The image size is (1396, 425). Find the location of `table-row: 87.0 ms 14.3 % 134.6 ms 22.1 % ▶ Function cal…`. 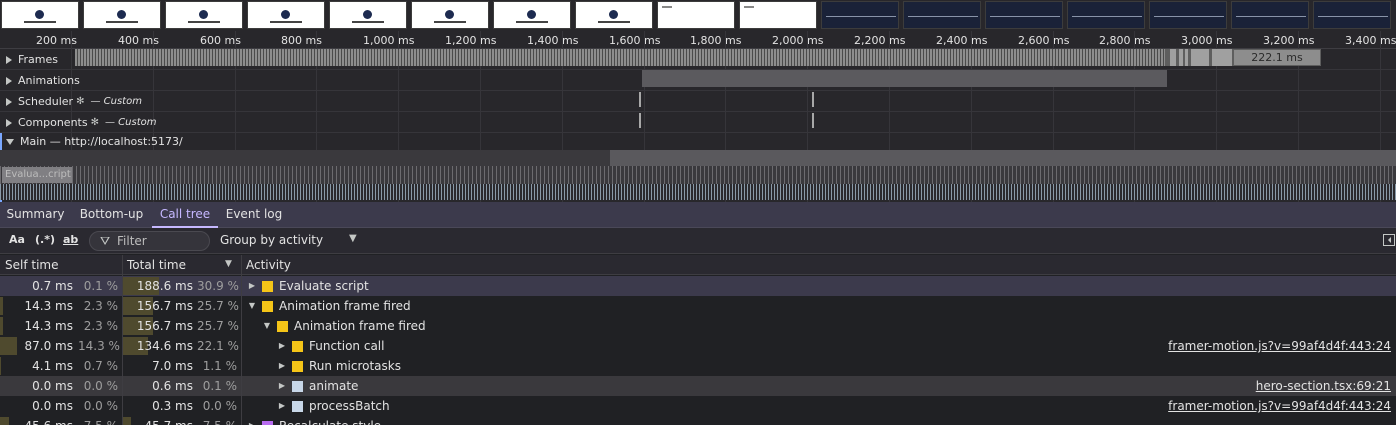

table-row: 87.0 ms 14.3 % 134.6 ms 22.1 % ▶ Function cal… is located at coordinates (698, 346).